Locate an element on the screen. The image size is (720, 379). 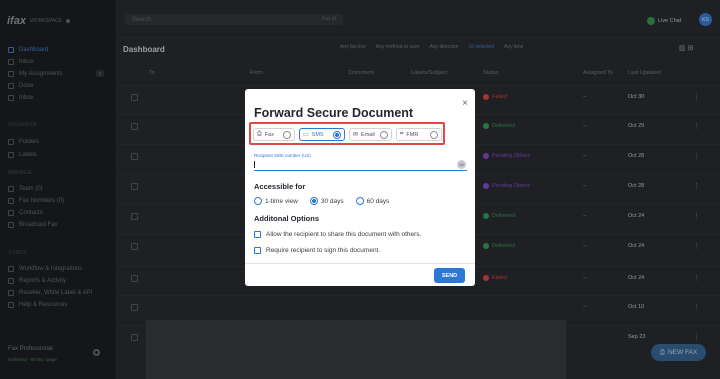
recipient-number-input: 25 is located at coordinates (360, 165).